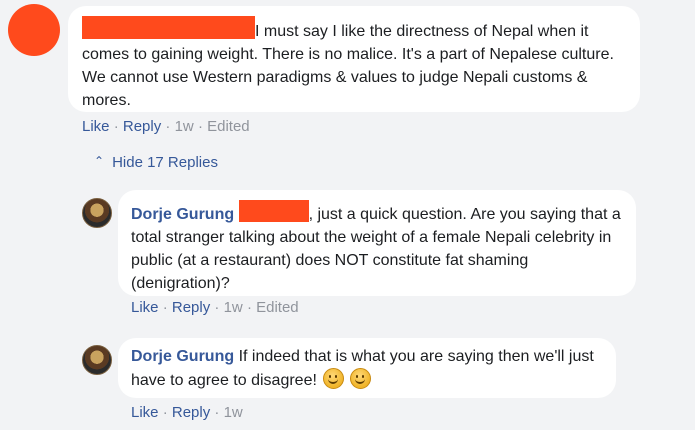  I want to click on chevron-up-icon: ⌃, so click(99, 161).